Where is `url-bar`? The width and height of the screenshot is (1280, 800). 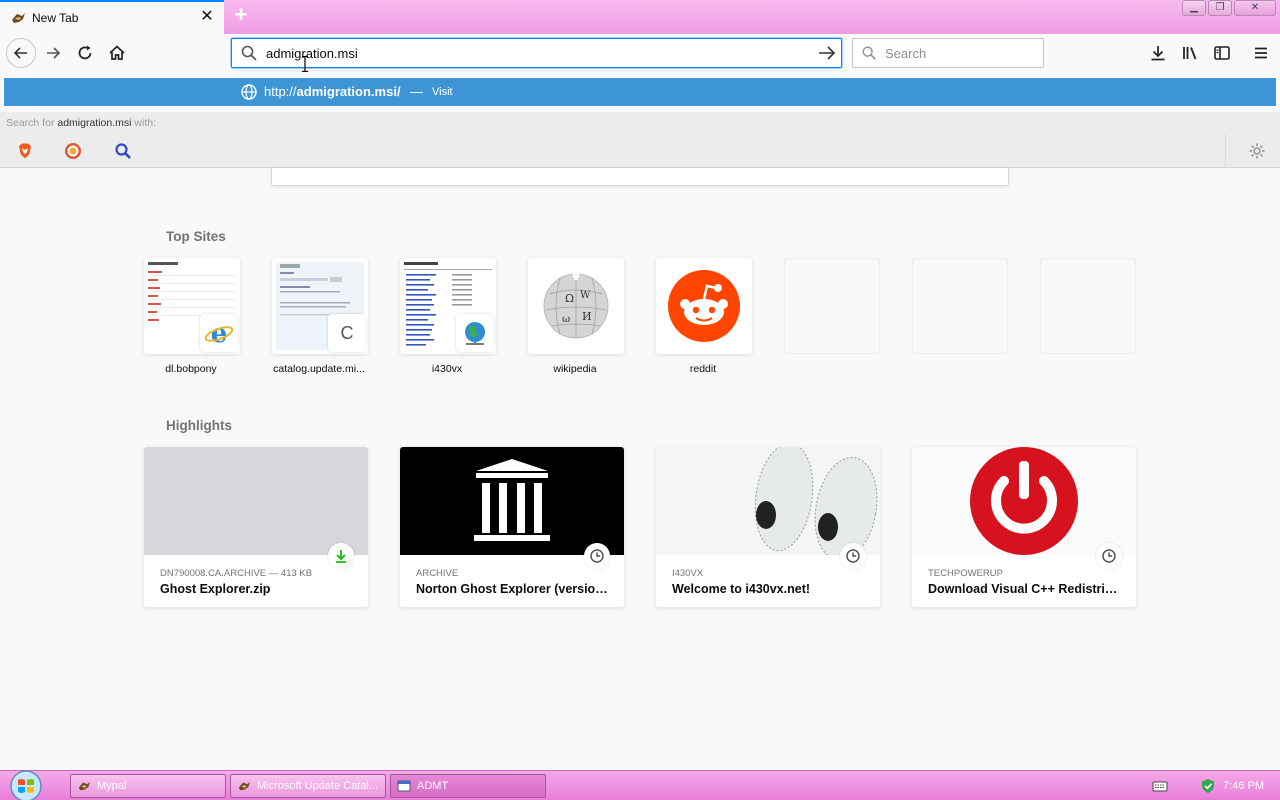
url-bar is located at coordinates (536, 53).